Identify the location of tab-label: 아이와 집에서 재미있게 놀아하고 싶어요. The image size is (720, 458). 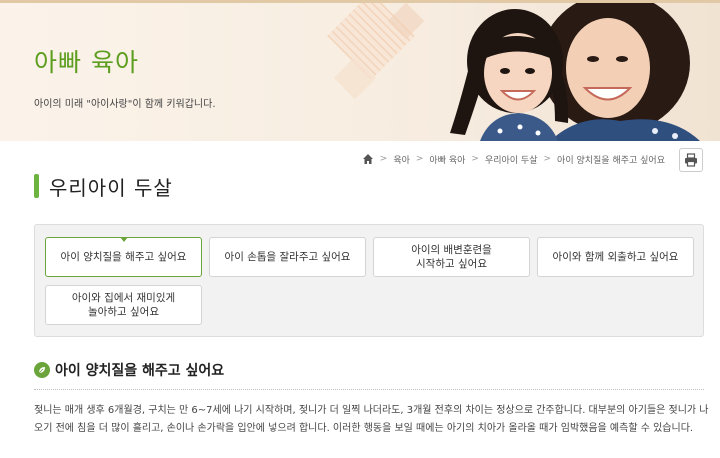
(123, 305).